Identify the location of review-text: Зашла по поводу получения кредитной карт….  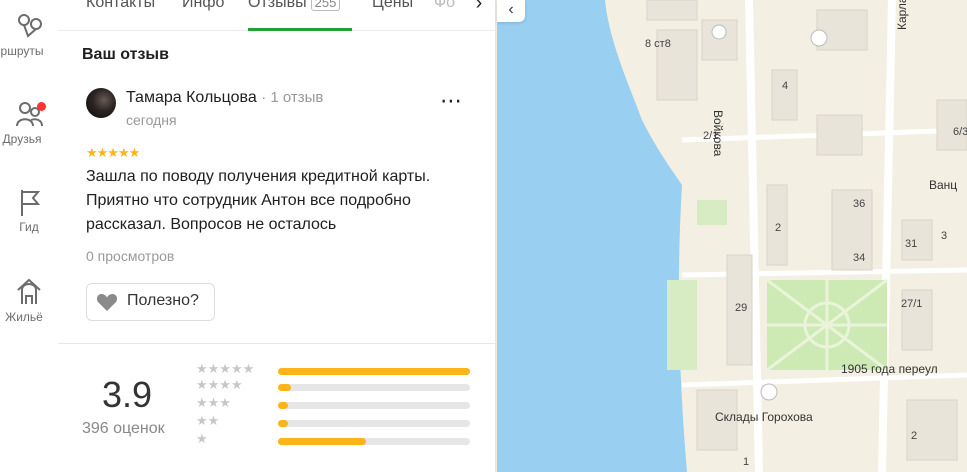
(258, 200).